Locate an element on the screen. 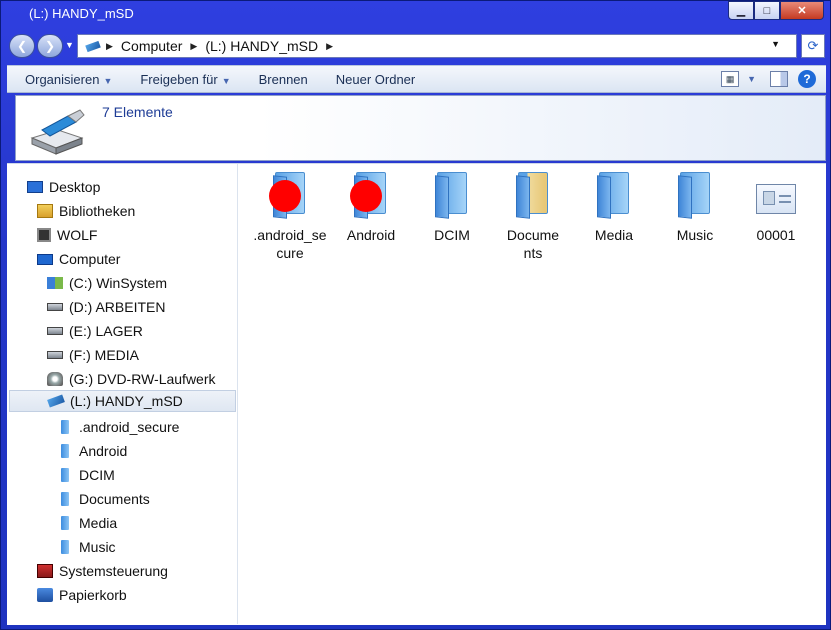 The height and width of the screenshot is (630, 831). maximize-button: □ is located at coordinates (767, 10).